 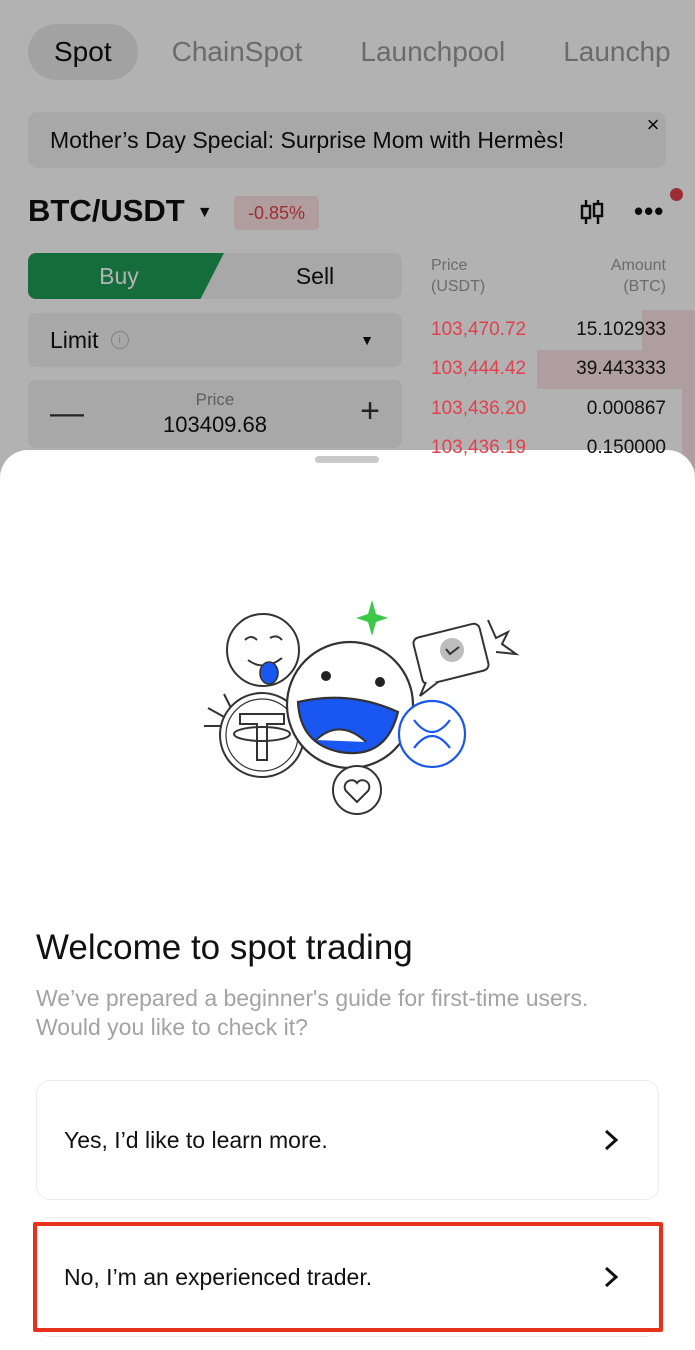 I want to click on ask-price: 103,436.19, so click(x=479, y=448).